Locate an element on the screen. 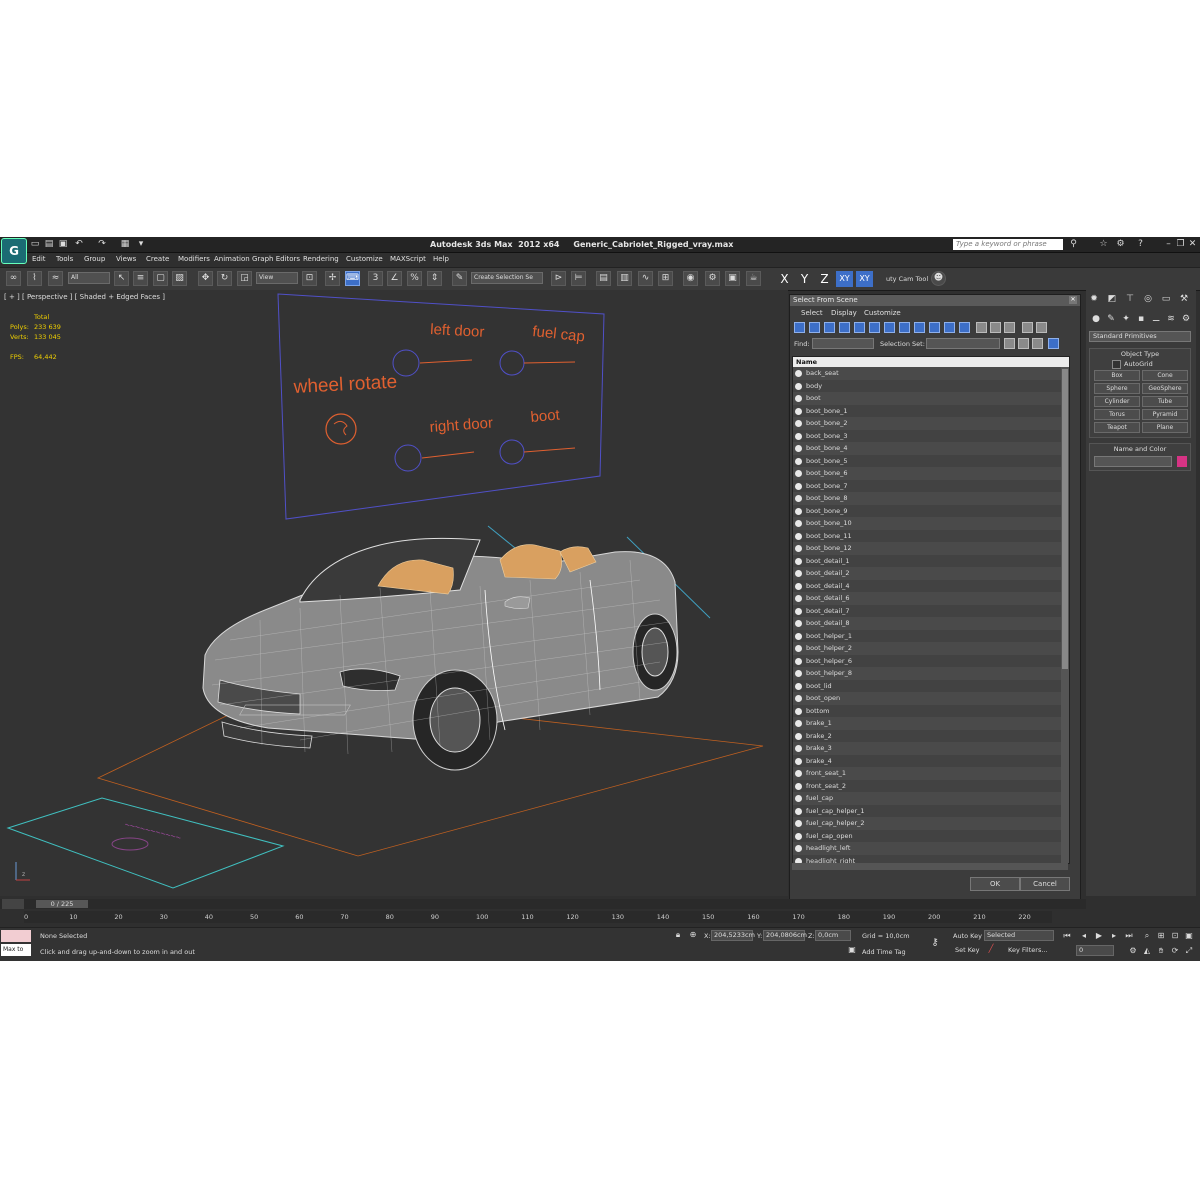  primitive-category-dropdown: Standard Primitives is located at coordinates (1140, 336).